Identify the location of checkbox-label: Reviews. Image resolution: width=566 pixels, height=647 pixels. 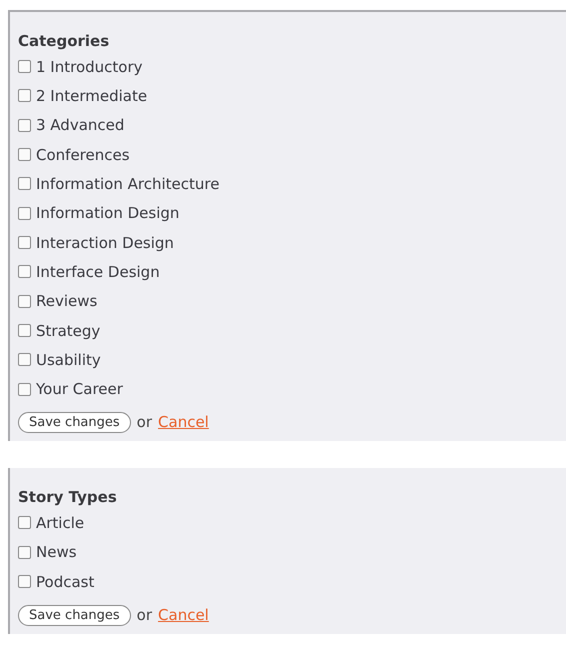
(67, 301).